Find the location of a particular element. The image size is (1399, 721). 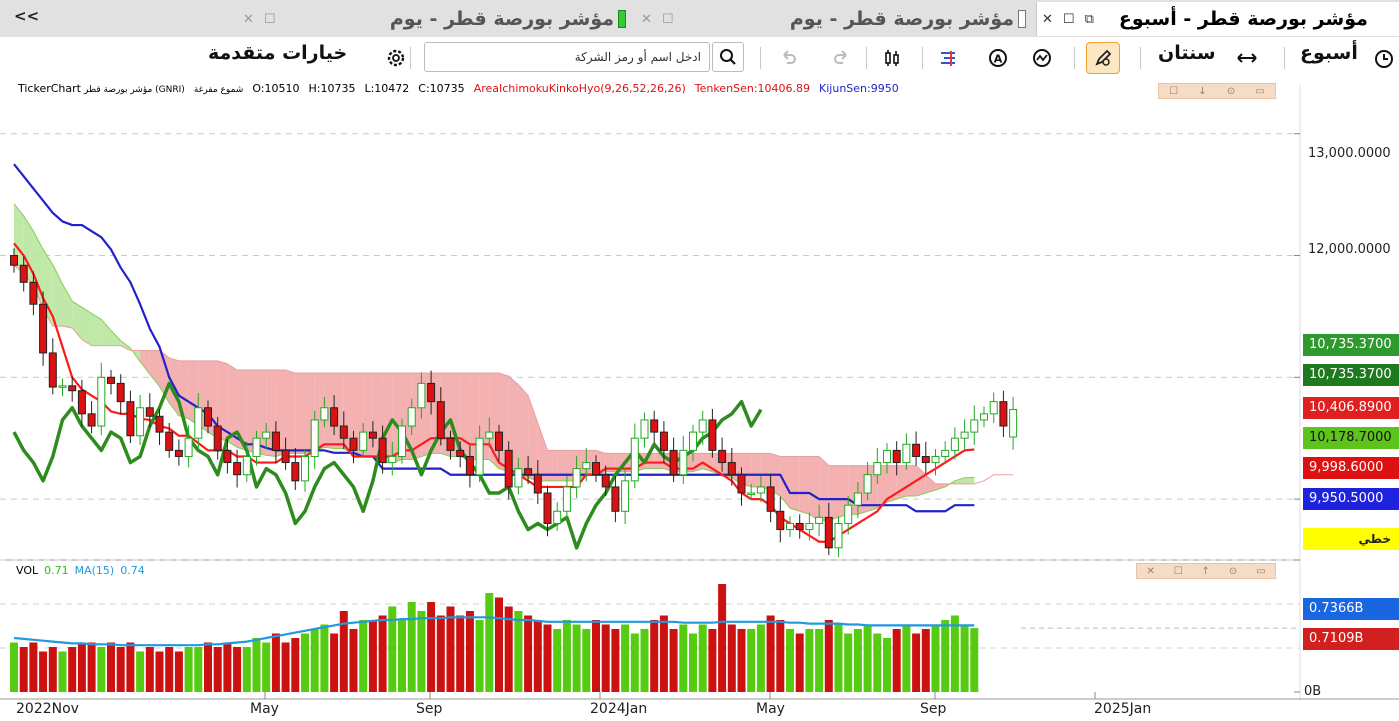

separator is located at coordinates (1140, 58).